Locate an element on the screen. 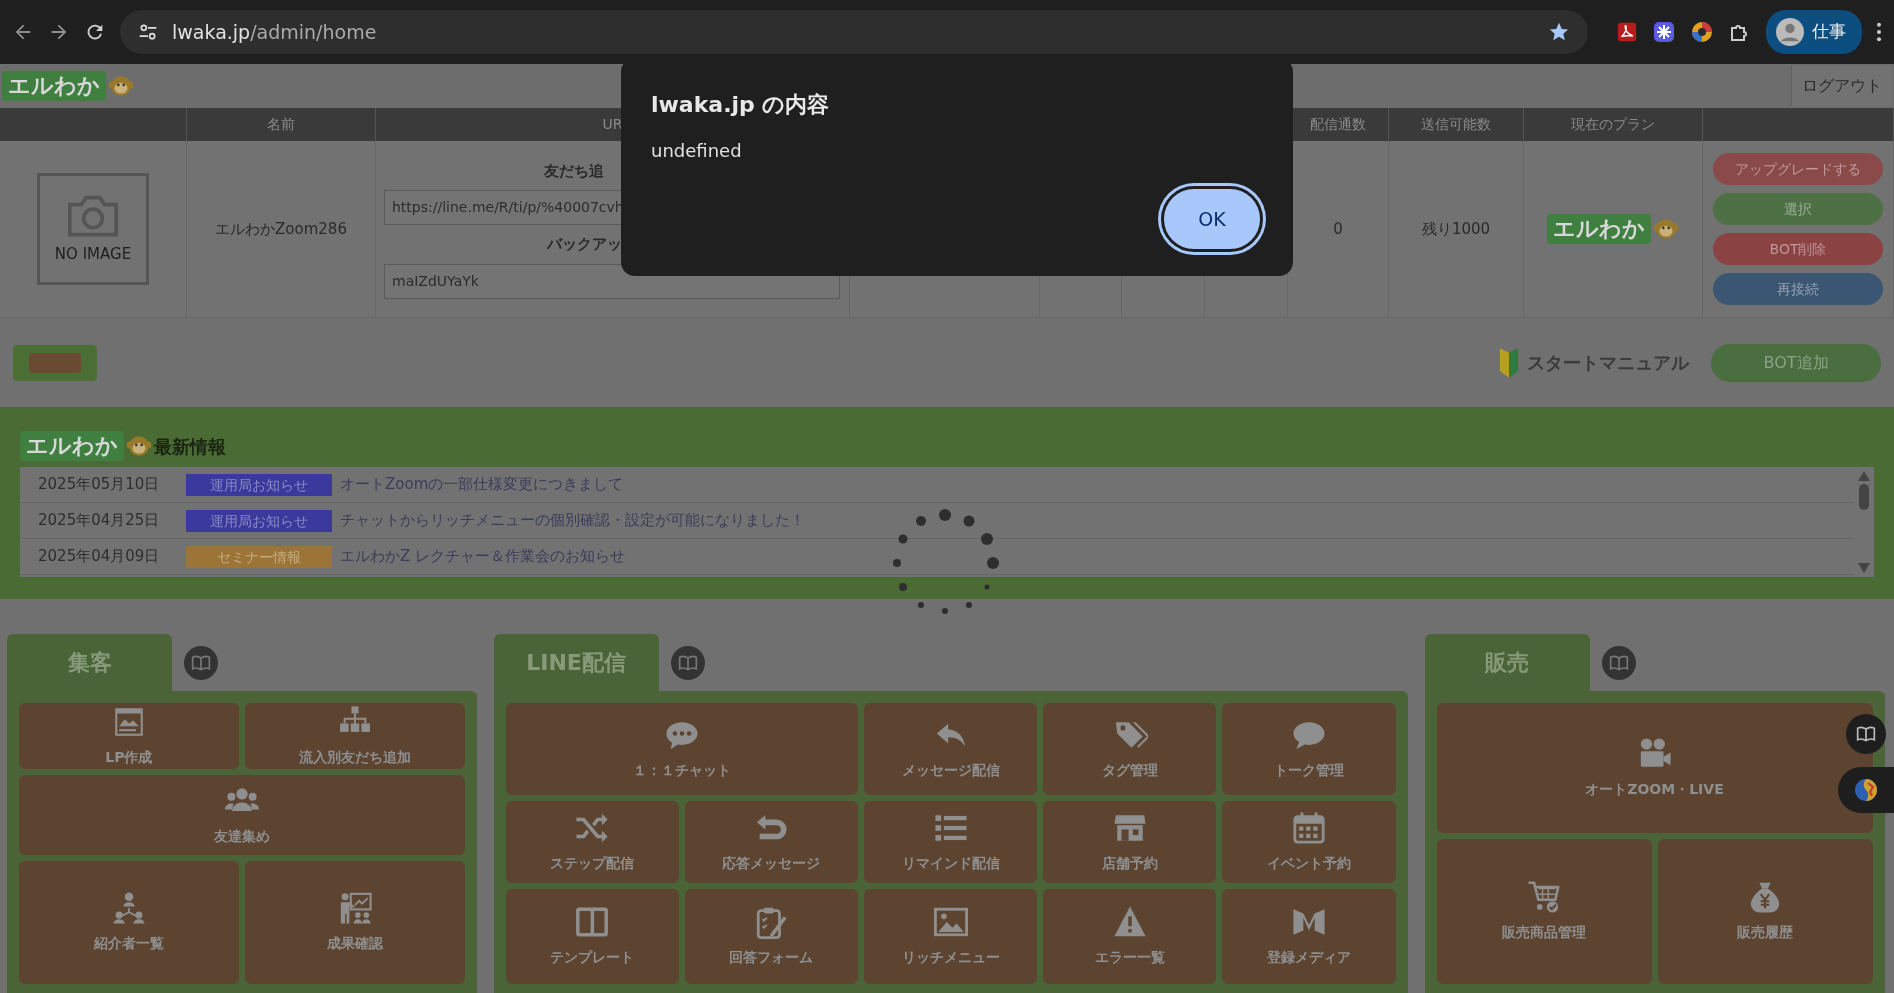 This screenshot has height=993, width=1894. menu-tile: オートZOOM・LIVE is located at coordinates (1654, 768).